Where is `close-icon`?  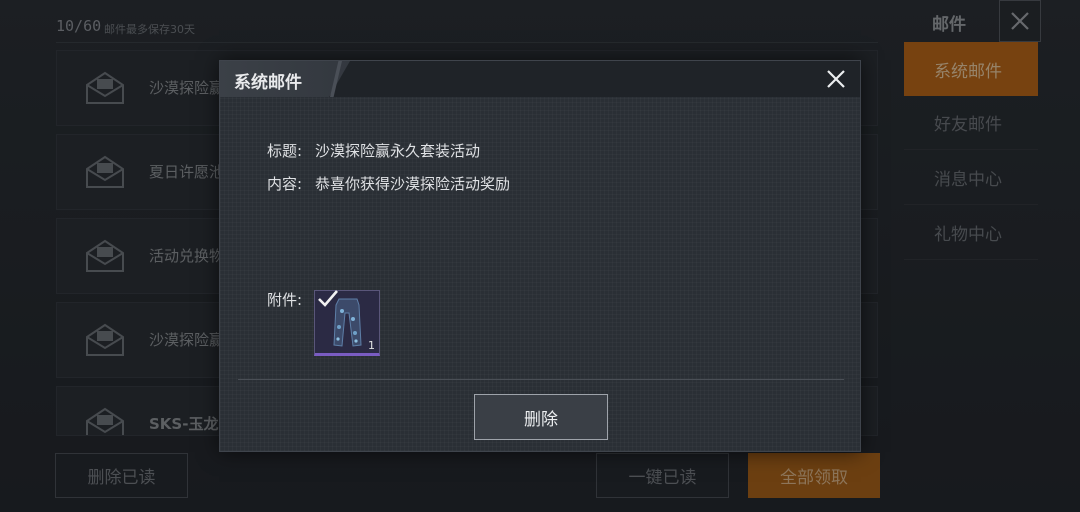
close-icon is located at coordinates (836, 79).